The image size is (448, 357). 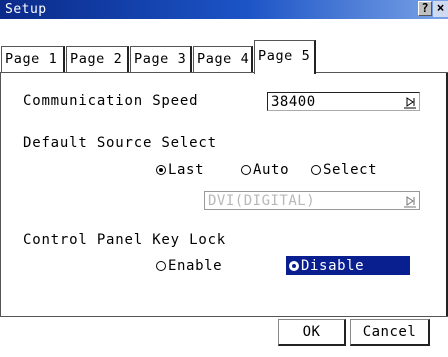 What do you see at coordinates (120, 143) in the screenshot?
I see `default-source-select-label: Default Source Select` at bounding box center [120, 143].